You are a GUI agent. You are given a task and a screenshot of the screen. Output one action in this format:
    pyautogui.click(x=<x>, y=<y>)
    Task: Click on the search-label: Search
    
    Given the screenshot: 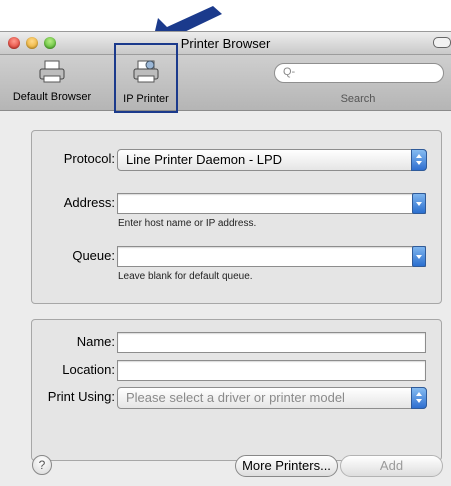 What is the action you would take?
    pyautogui.click(x=358, y=99)
    